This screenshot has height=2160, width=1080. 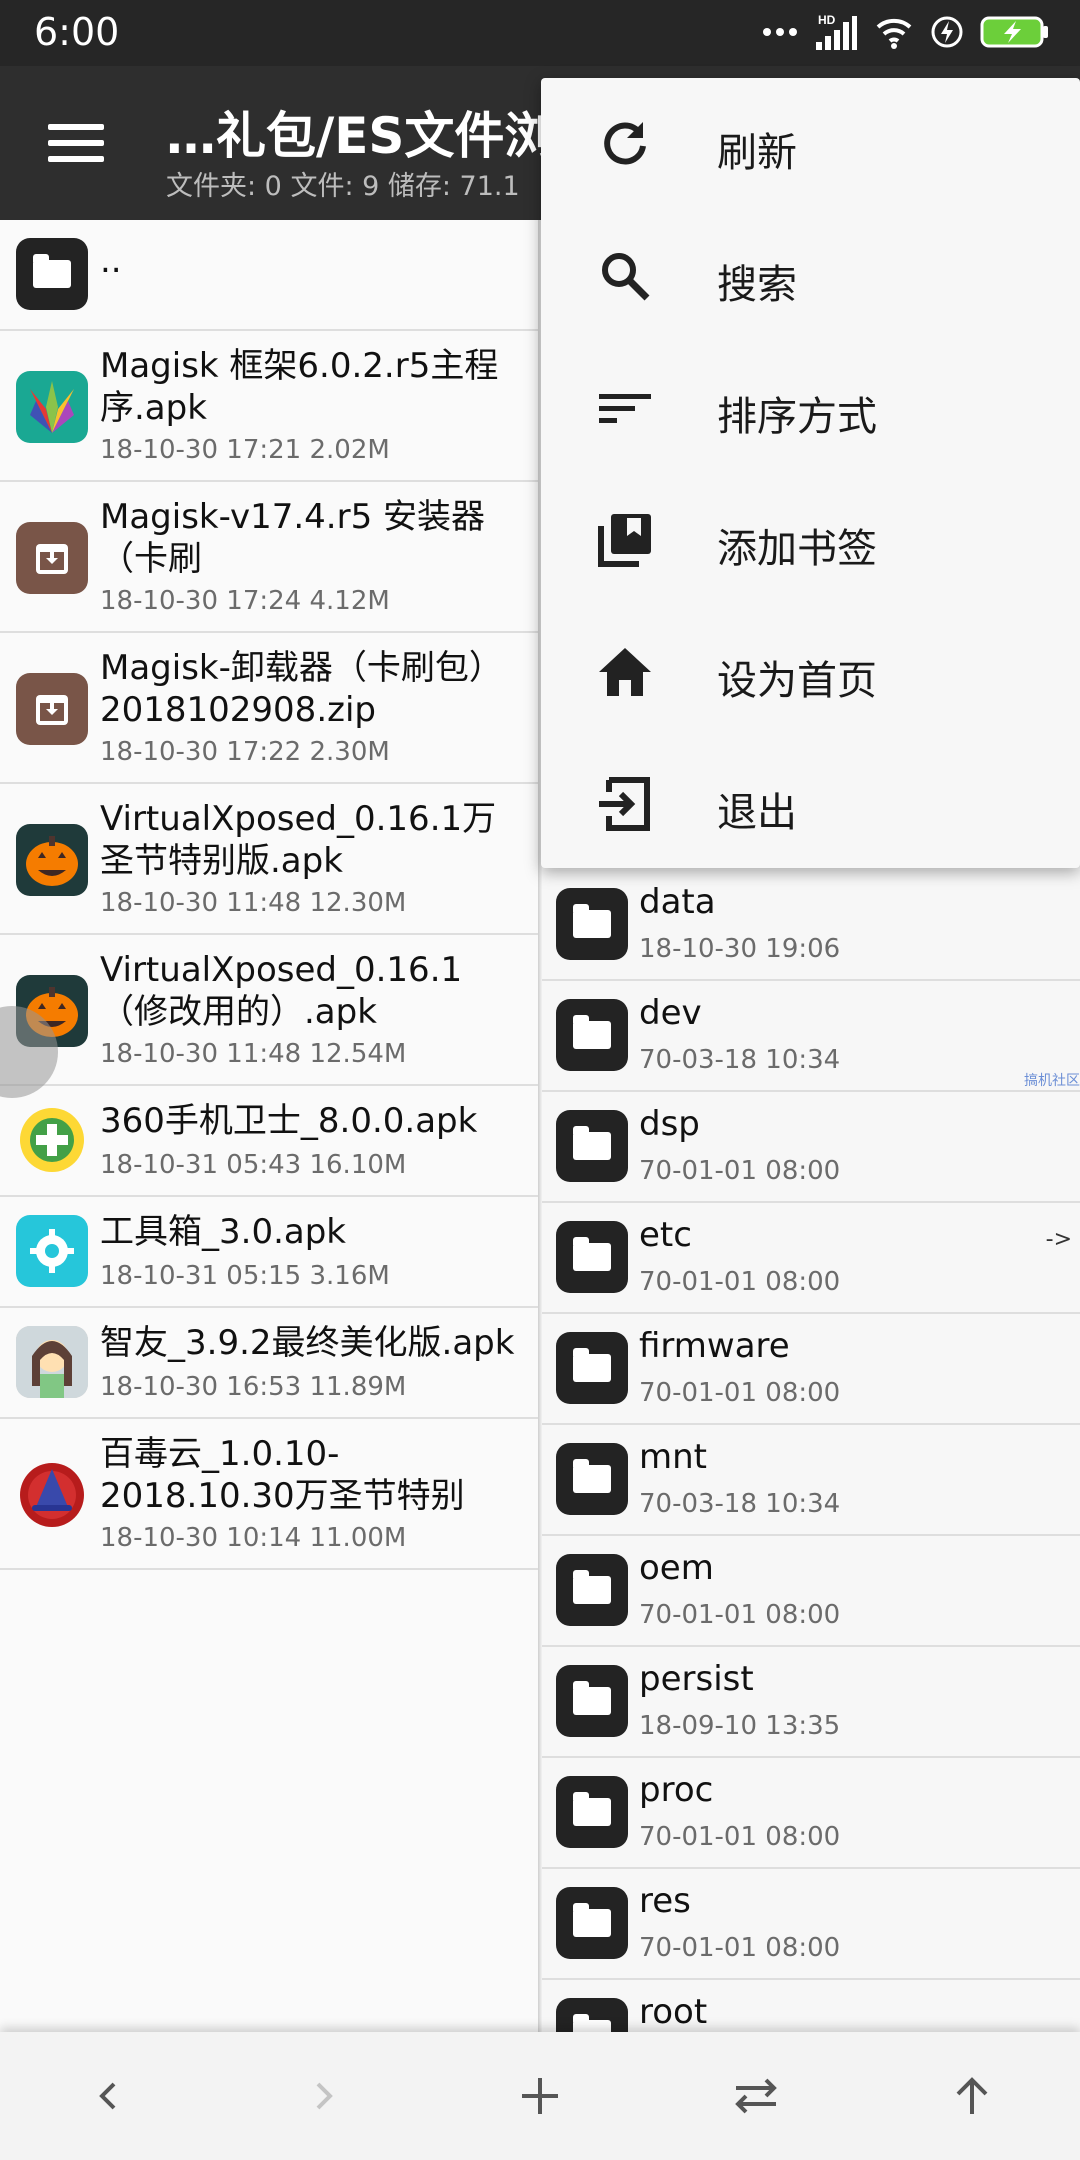 I want to click on menu-item-set-home: 设为首页, so click(x=810, y=672).